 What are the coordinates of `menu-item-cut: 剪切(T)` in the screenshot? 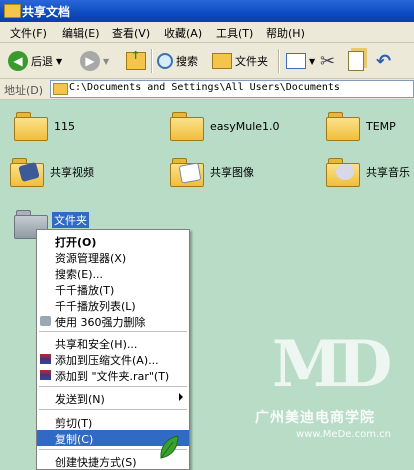 It's located at (113, 422).